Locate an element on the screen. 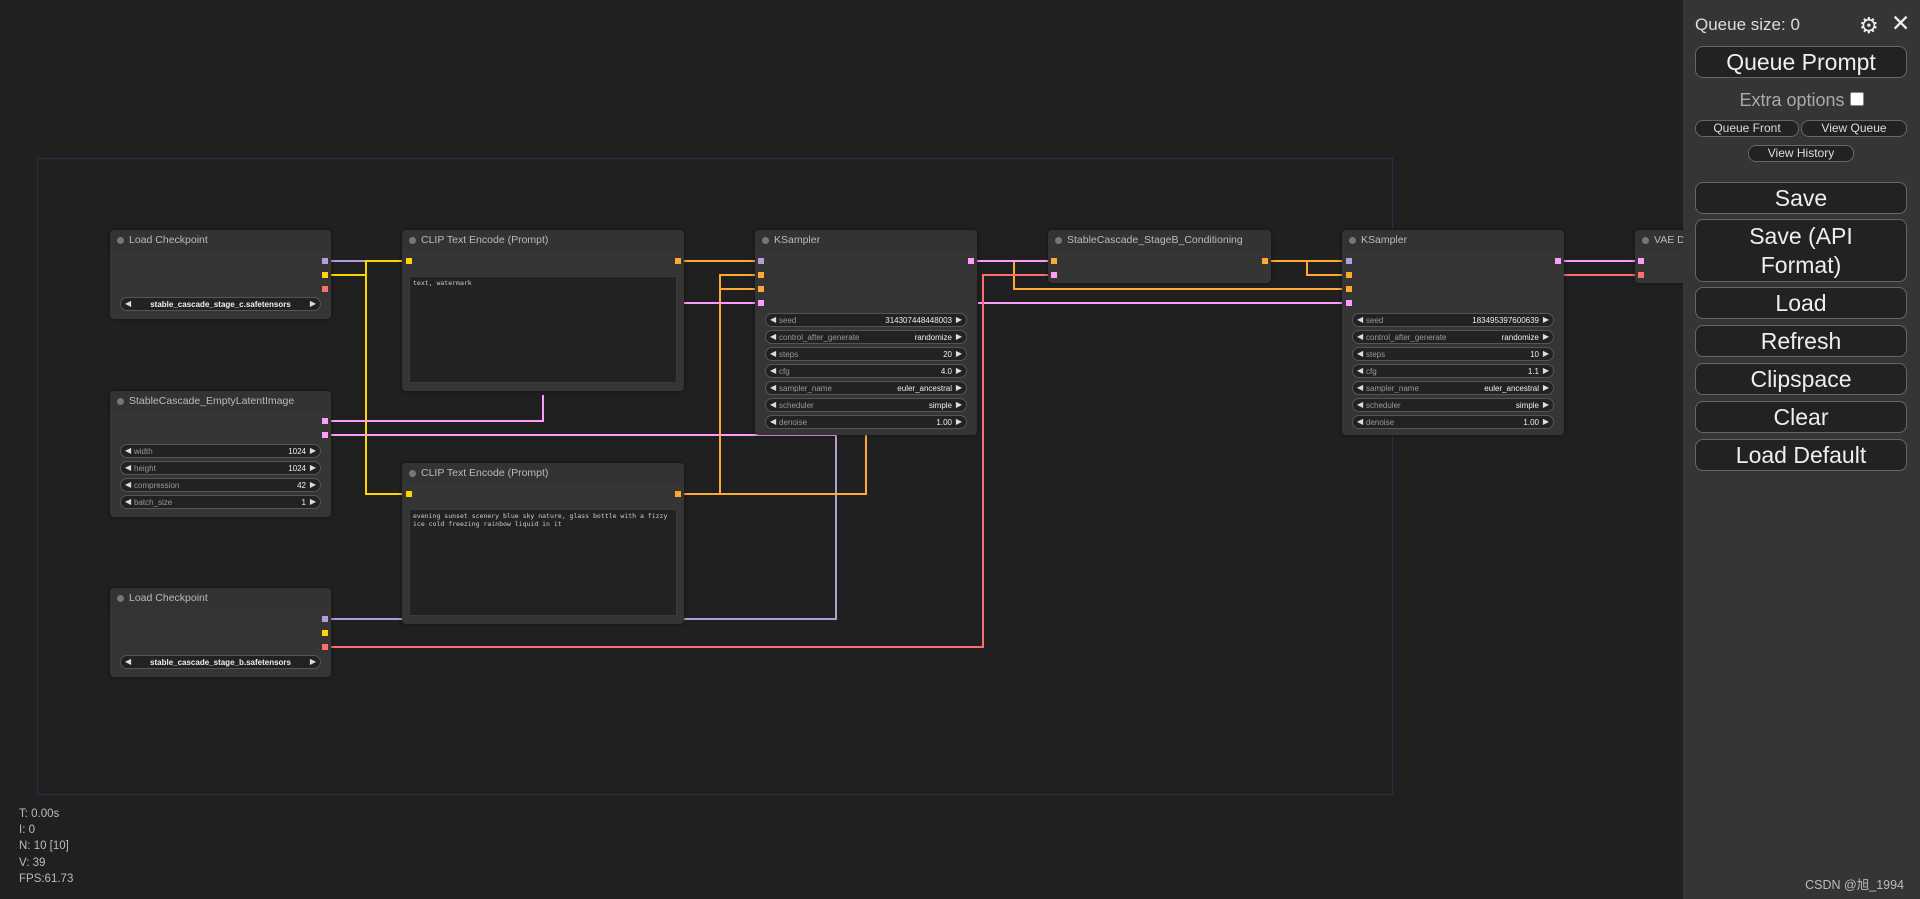 Image resolution: width=1920 pixels, height=899 pixels. clear-button: Clear is located at coordinates (1801, 417).